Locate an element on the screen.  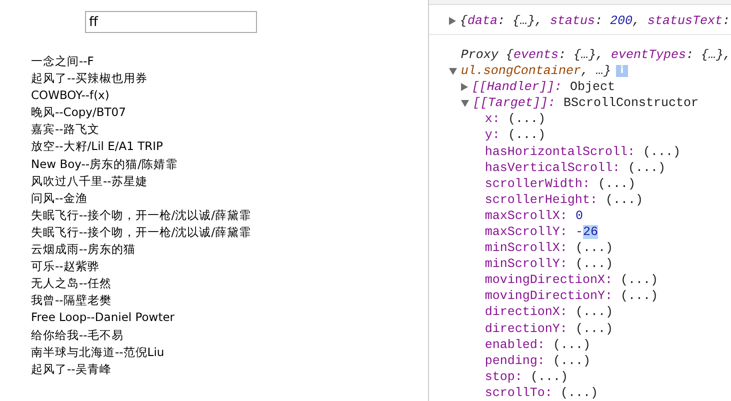
property-value: -26 is located at coordinates (586, 232).